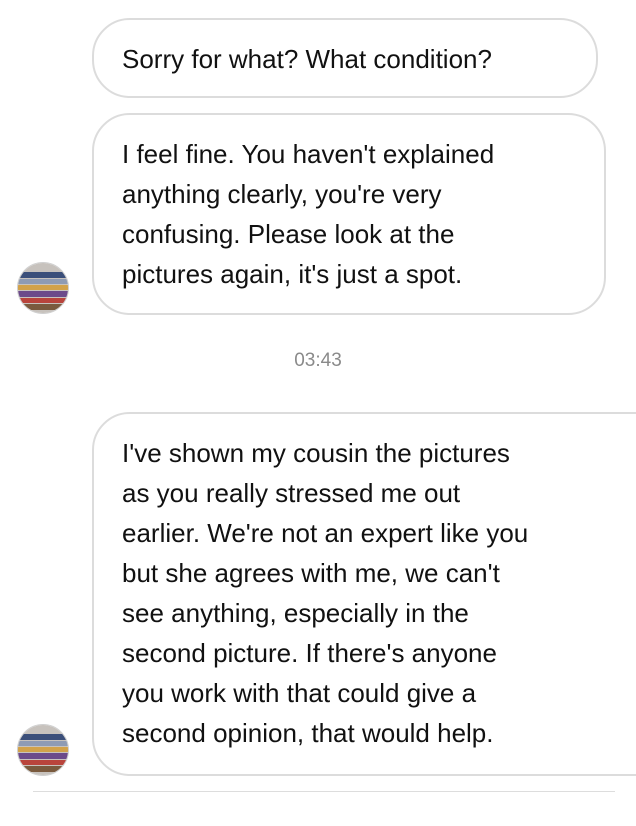  What do you see at coordinates (345, 58) in the screenshot?
I see `message-bubble: Sorry for what? What condition?` at bounding box center [345, 58].